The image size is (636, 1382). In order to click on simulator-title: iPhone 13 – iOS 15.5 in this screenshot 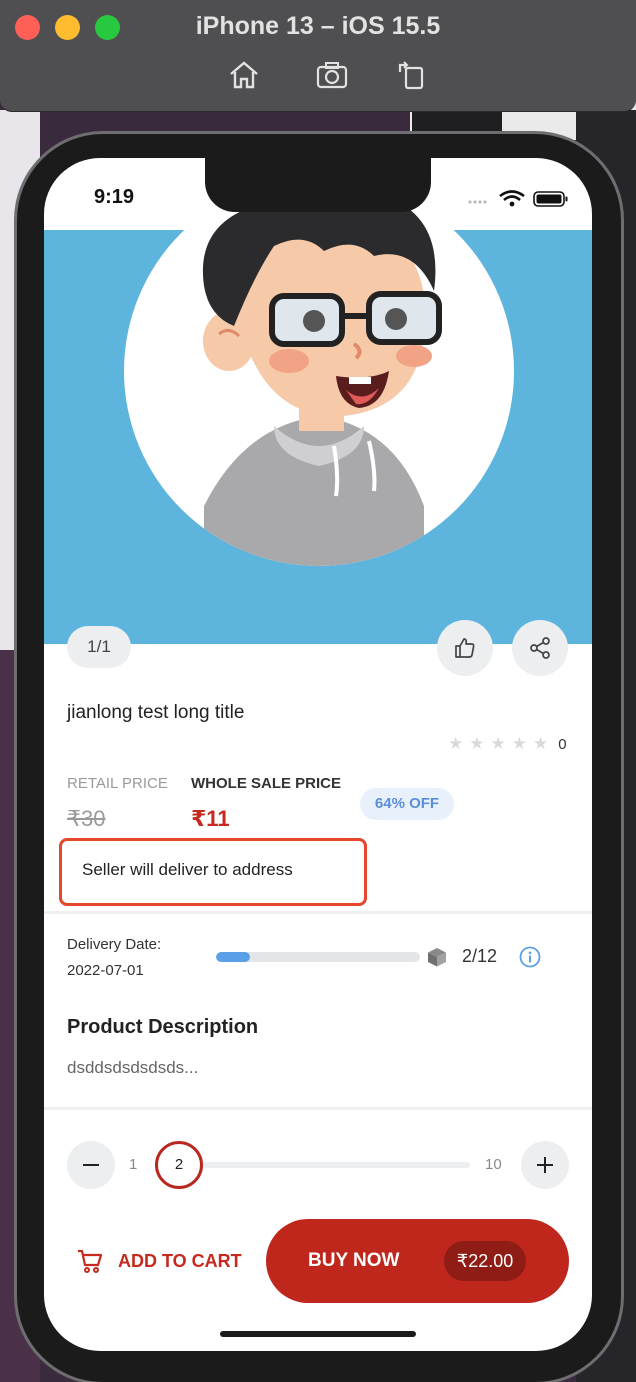, I will do `click(318, 26)`.